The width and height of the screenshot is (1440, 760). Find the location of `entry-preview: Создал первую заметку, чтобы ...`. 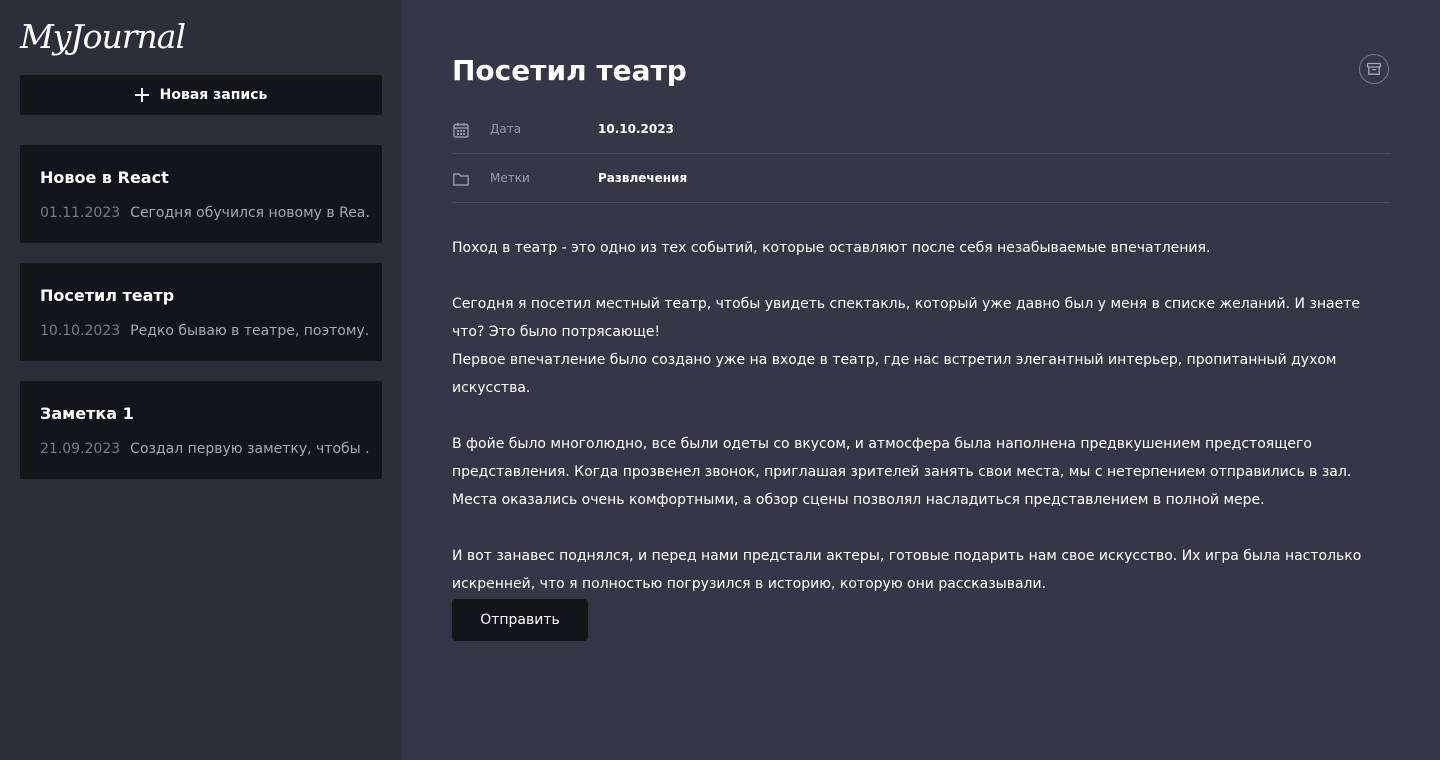

entry-preview: Создал первую заметку, чтобы ... is located at coordinates (250, 449).